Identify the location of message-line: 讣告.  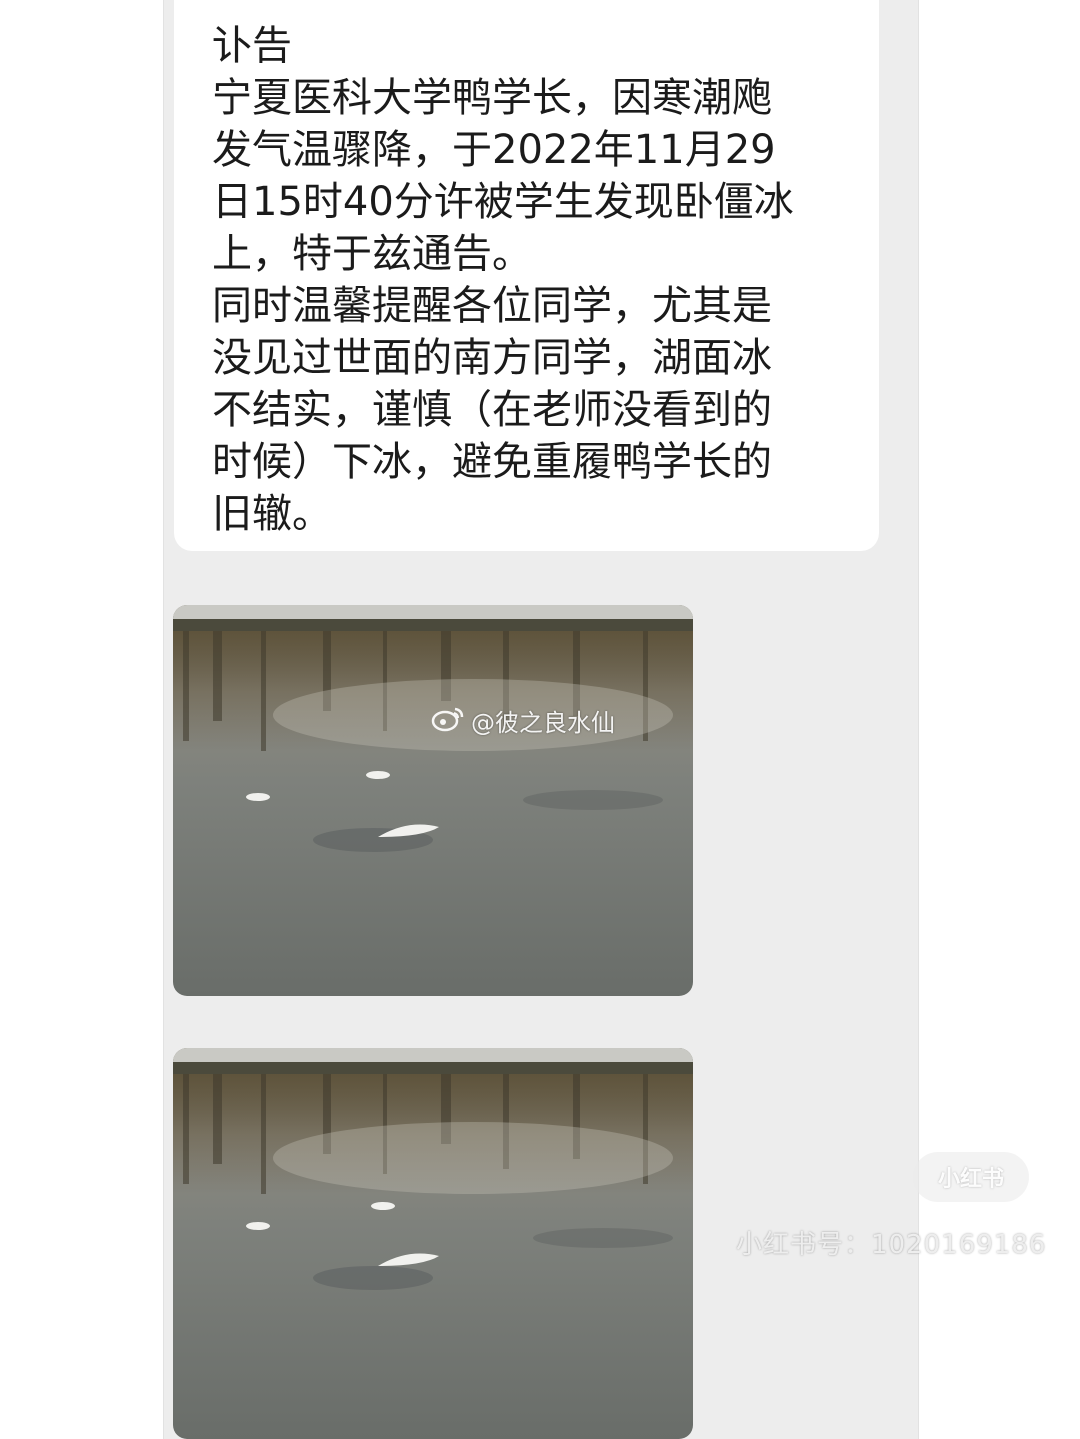
(252, 46).